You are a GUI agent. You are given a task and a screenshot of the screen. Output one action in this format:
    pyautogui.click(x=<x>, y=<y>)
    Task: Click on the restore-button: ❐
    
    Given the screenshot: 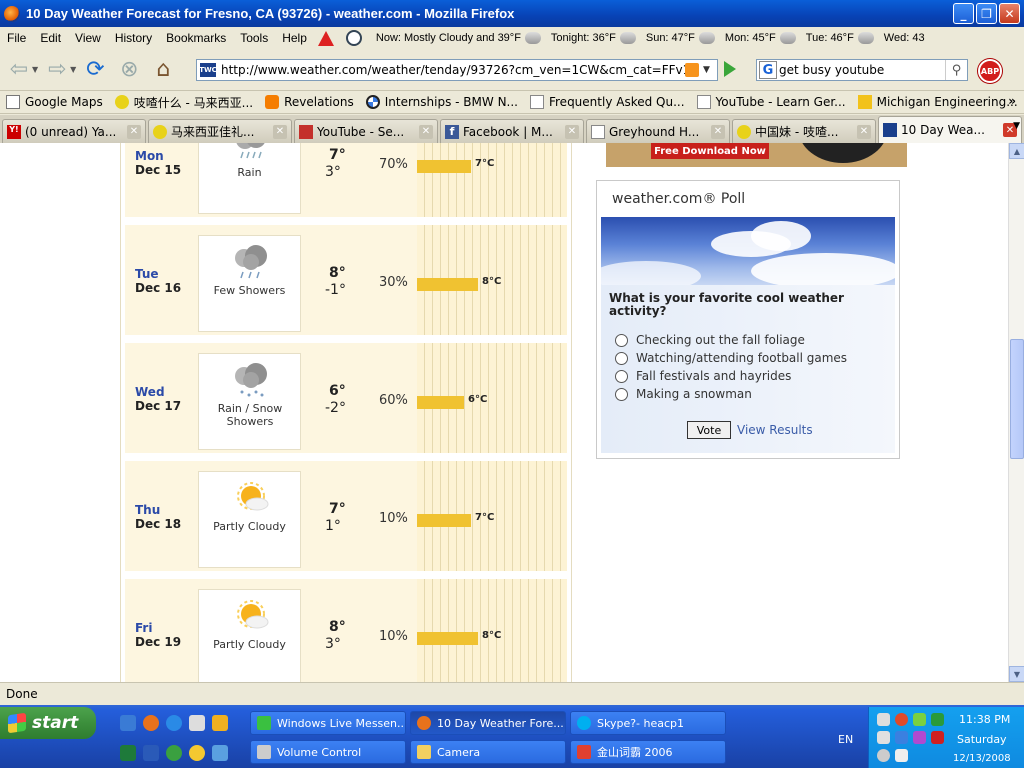 What is the action you would take?
    pyautogui.click(x=986, y=13)
    